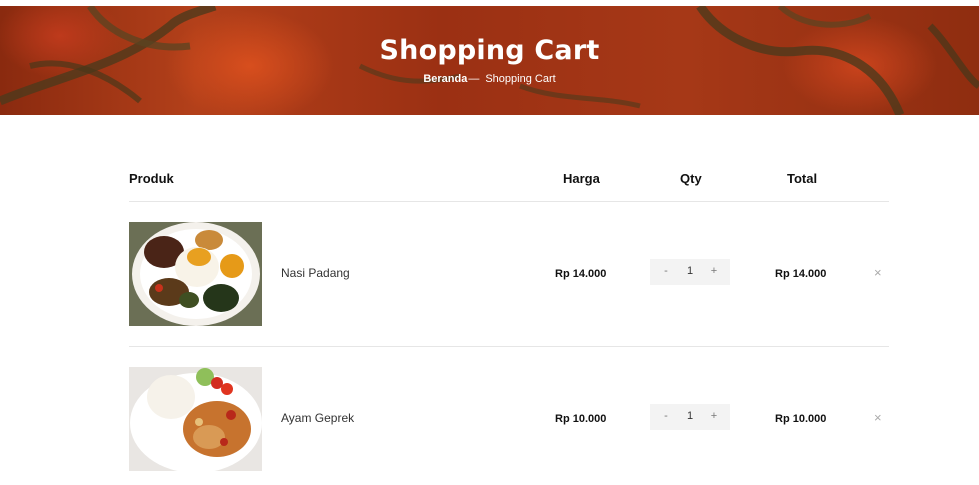 This screenshot has width=979, height=485. I want to click on product-name: Nasi Padang, so click(315, 273).